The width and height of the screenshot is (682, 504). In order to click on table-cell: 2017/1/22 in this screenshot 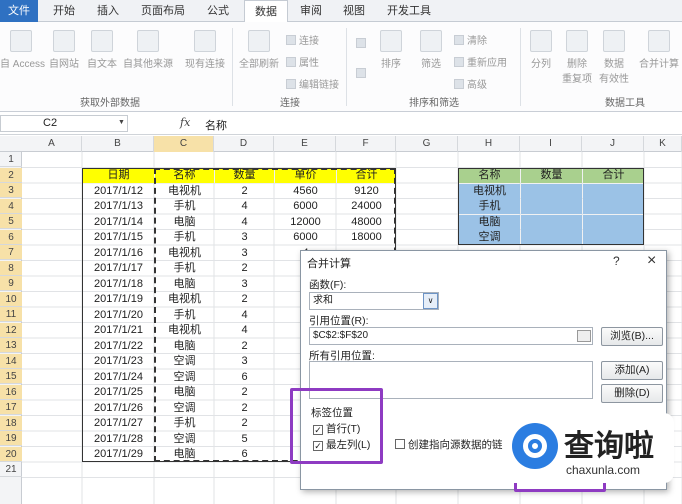, I will do `click(118, 346)`.